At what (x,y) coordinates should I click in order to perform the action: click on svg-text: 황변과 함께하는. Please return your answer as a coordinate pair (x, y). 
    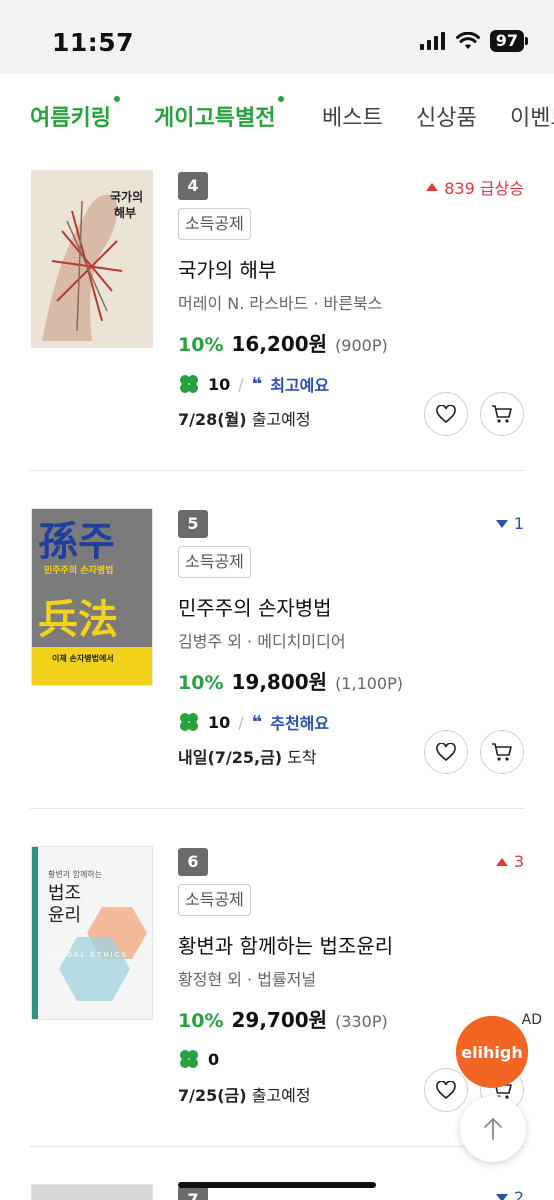
    Looking at the image, I should click on (75, 874).